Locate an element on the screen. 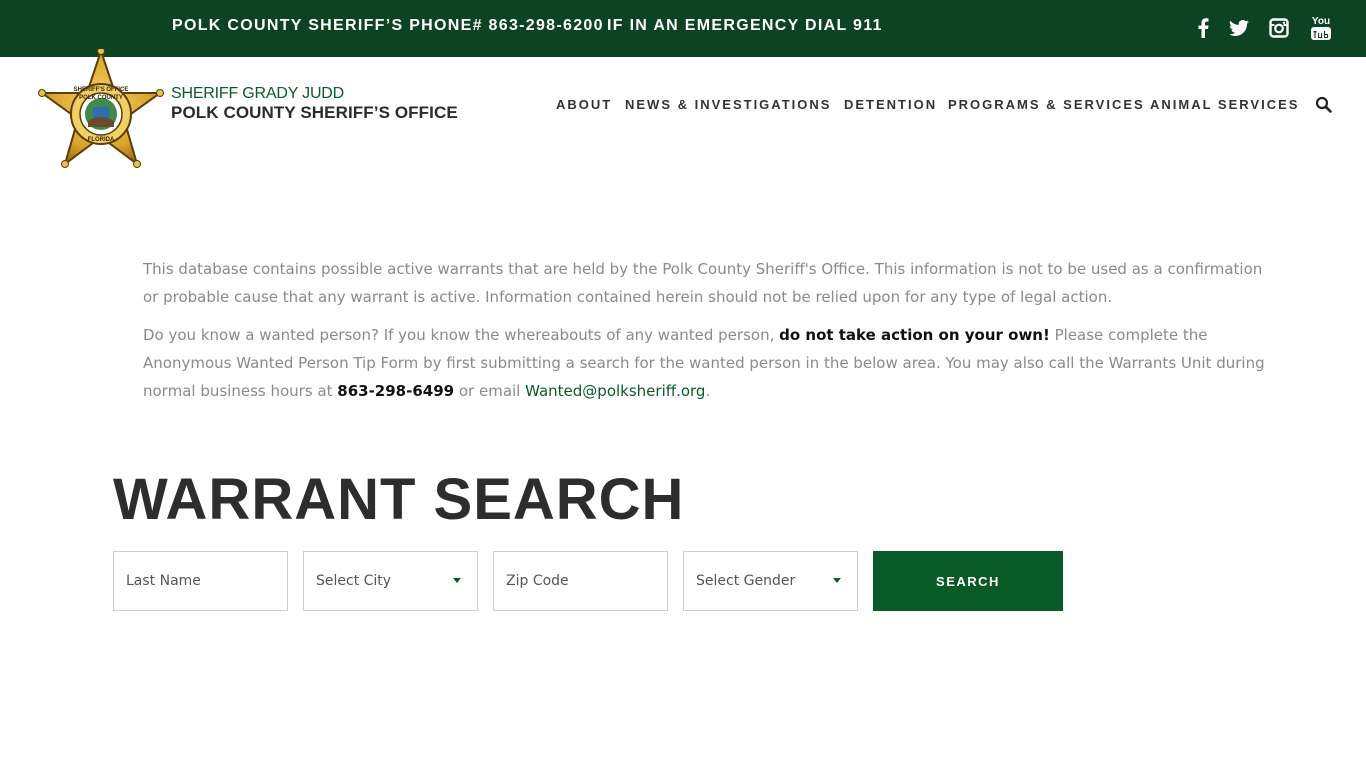 This screenshot has width=1366, height=768. zip-code-input: Zip Code is located at coordinates (580, 581).